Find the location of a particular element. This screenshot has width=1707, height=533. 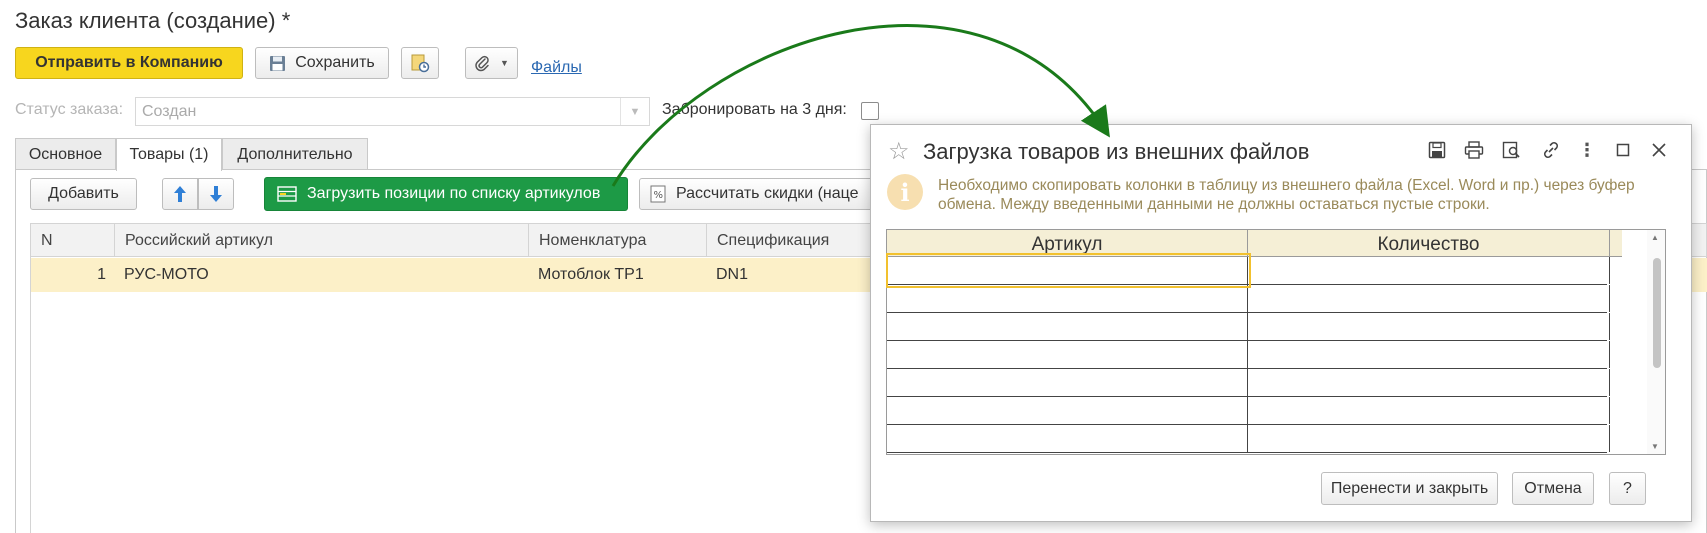

column-n: N is located at coordinates (73, 240).